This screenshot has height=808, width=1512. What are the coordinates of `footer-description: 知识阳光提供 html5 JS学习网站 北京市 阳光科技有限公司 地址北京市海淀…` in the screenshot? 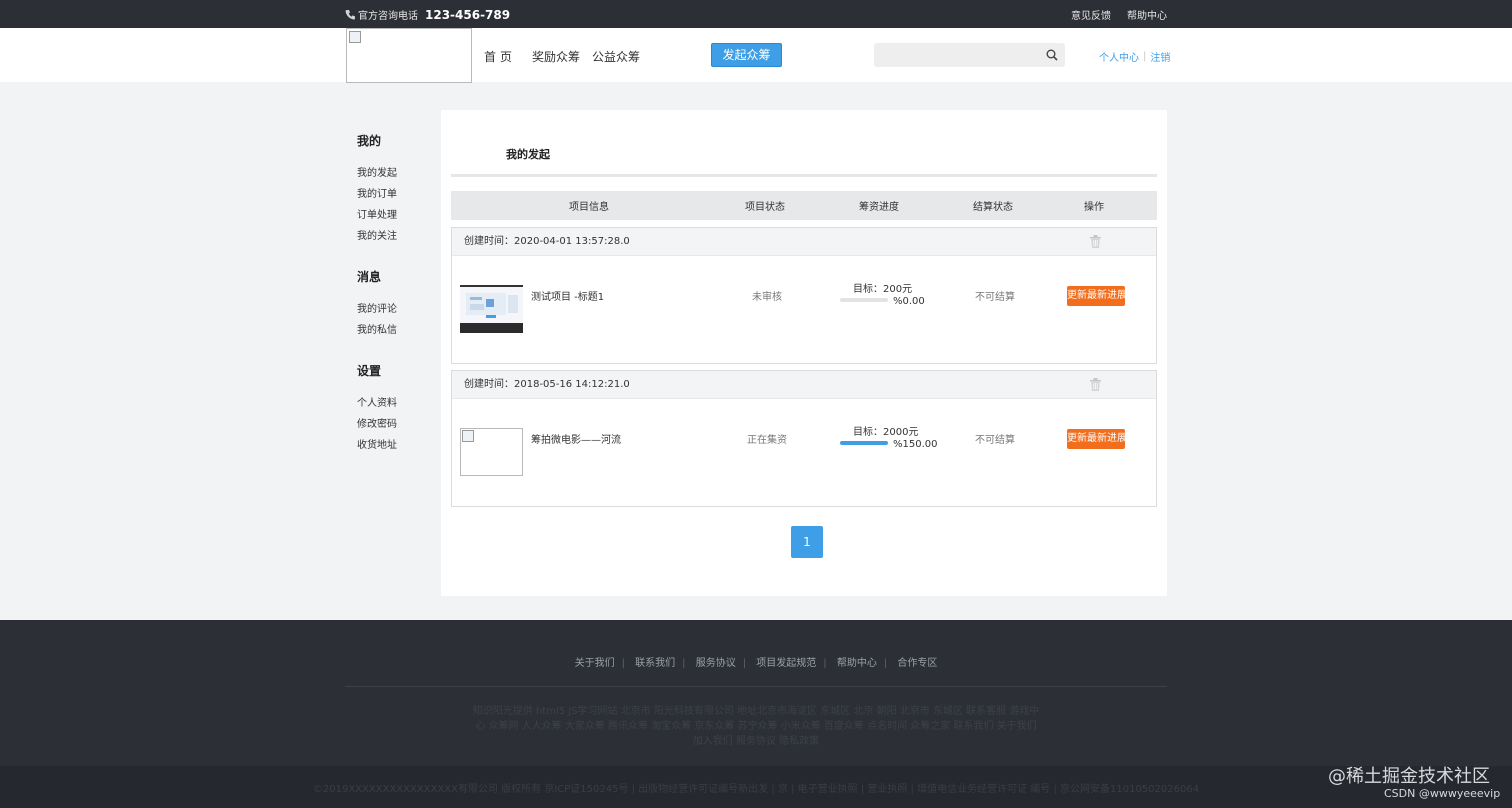 It's located at (756, 726).